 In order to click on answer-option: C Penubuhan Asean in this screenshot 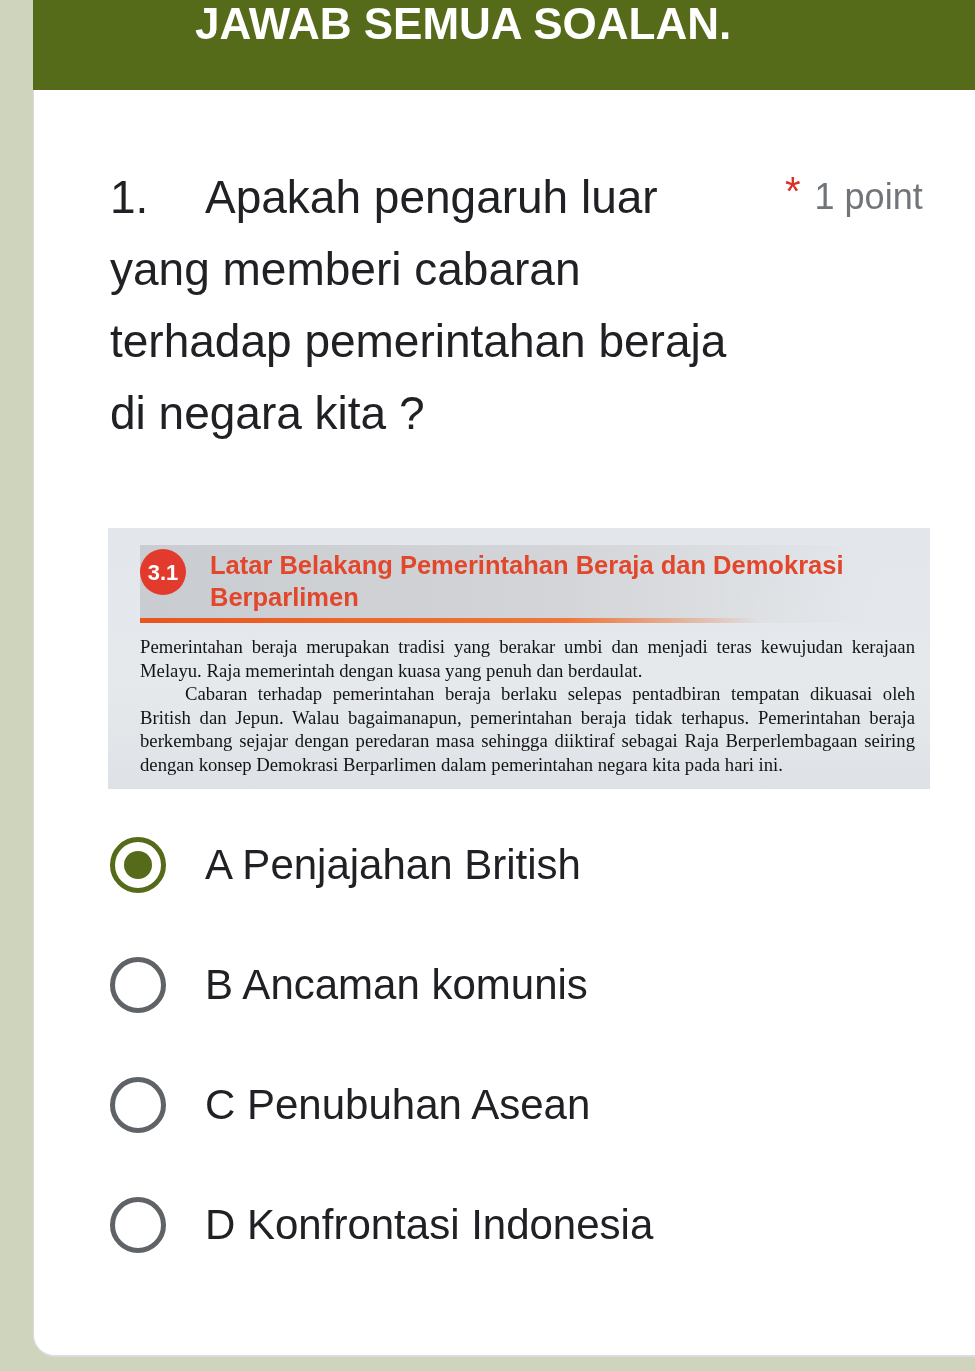, I will do `click(542, 1104)`.